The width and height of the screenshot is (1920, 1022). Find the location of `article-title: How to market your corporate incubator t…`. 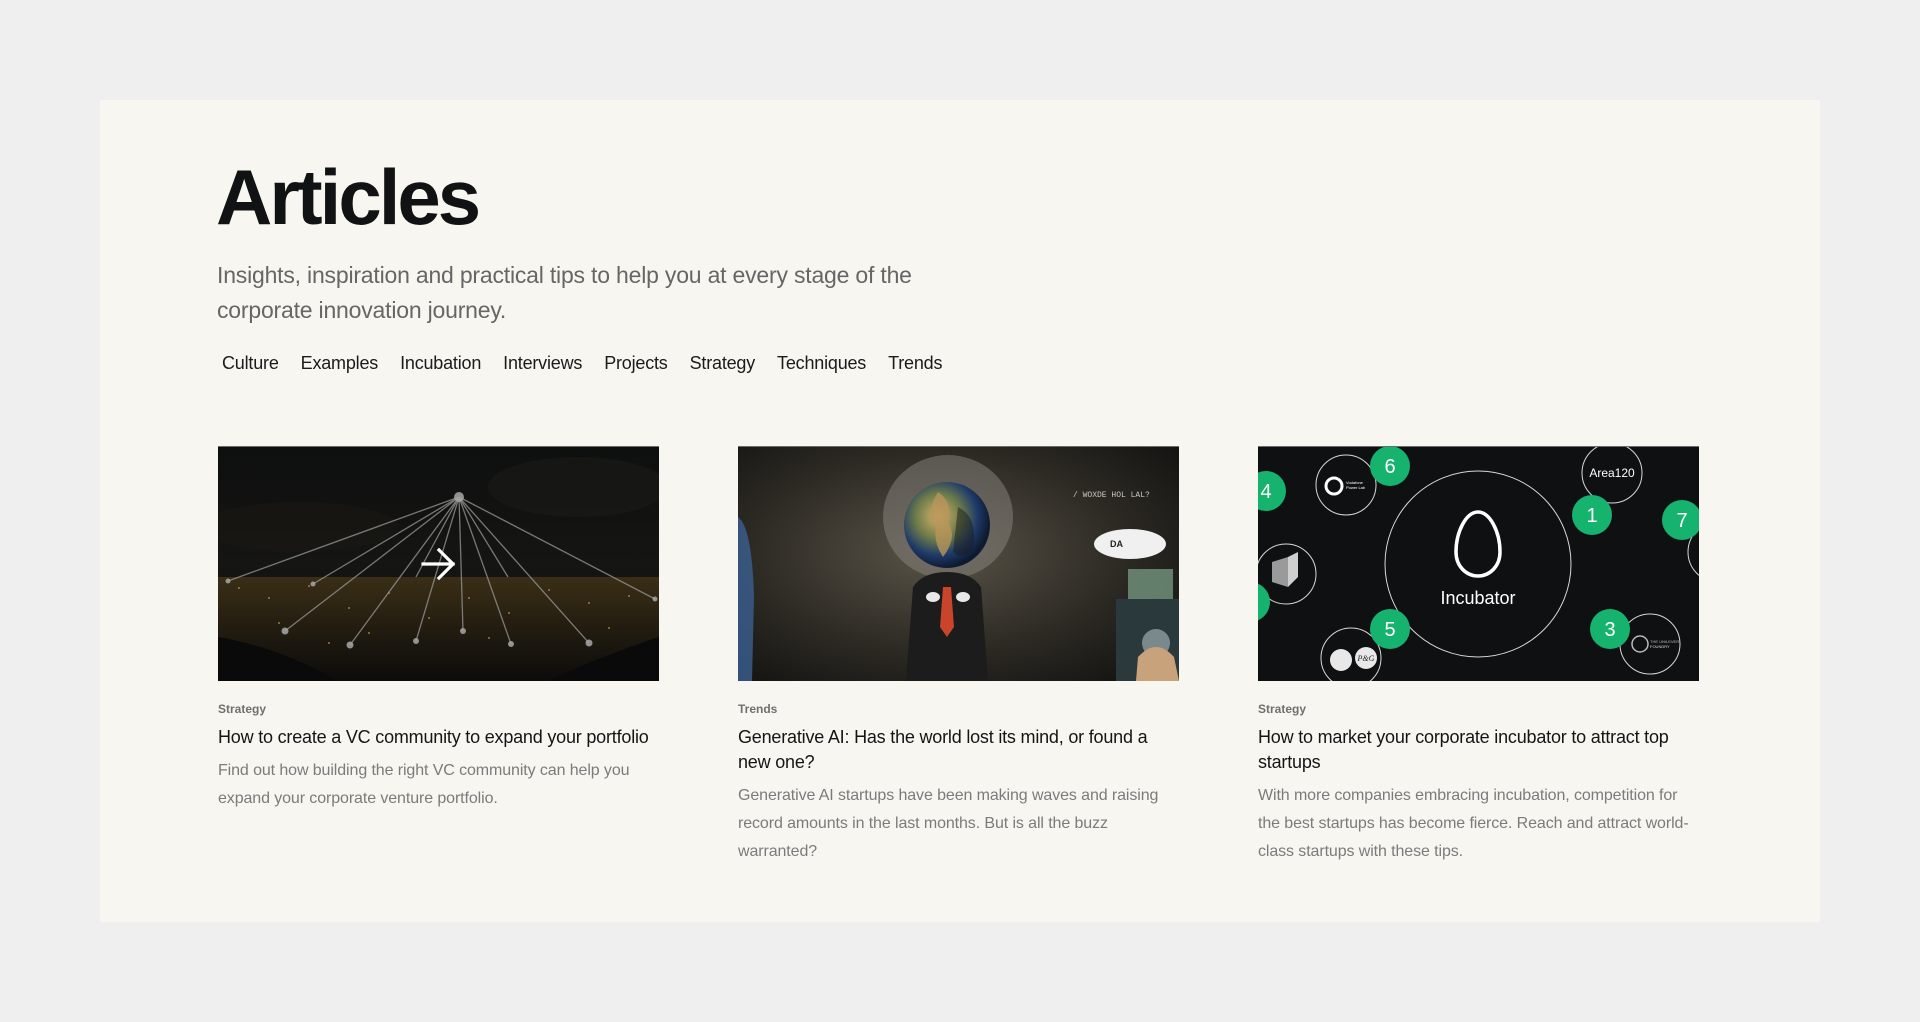

article-title: How to market your corporate incubator t… is located at coordinates (1478, 750).